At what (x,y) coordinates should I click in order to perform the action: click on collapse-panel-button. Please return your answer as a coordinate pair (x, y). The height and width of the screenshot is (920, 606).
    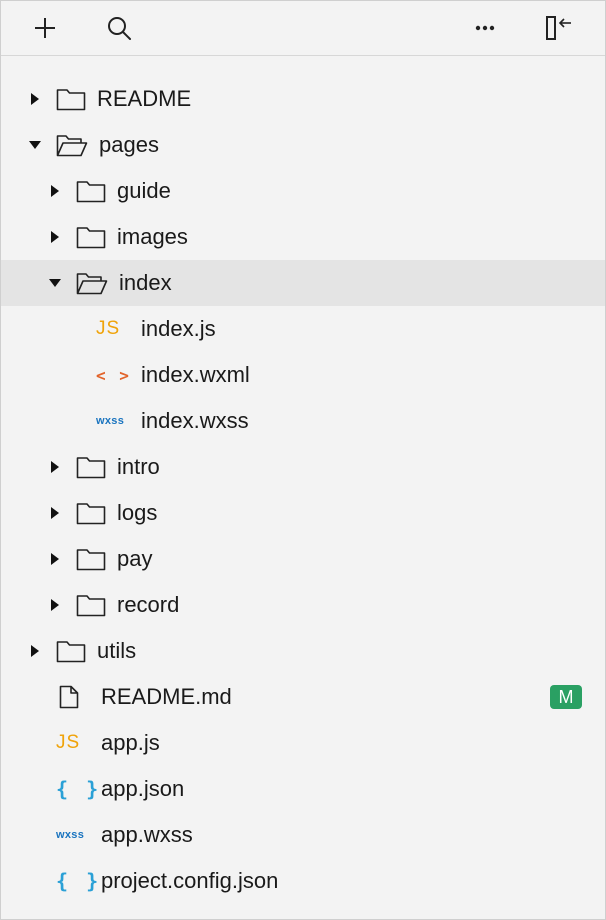
    Looking at the image, I should click on (559, 28).